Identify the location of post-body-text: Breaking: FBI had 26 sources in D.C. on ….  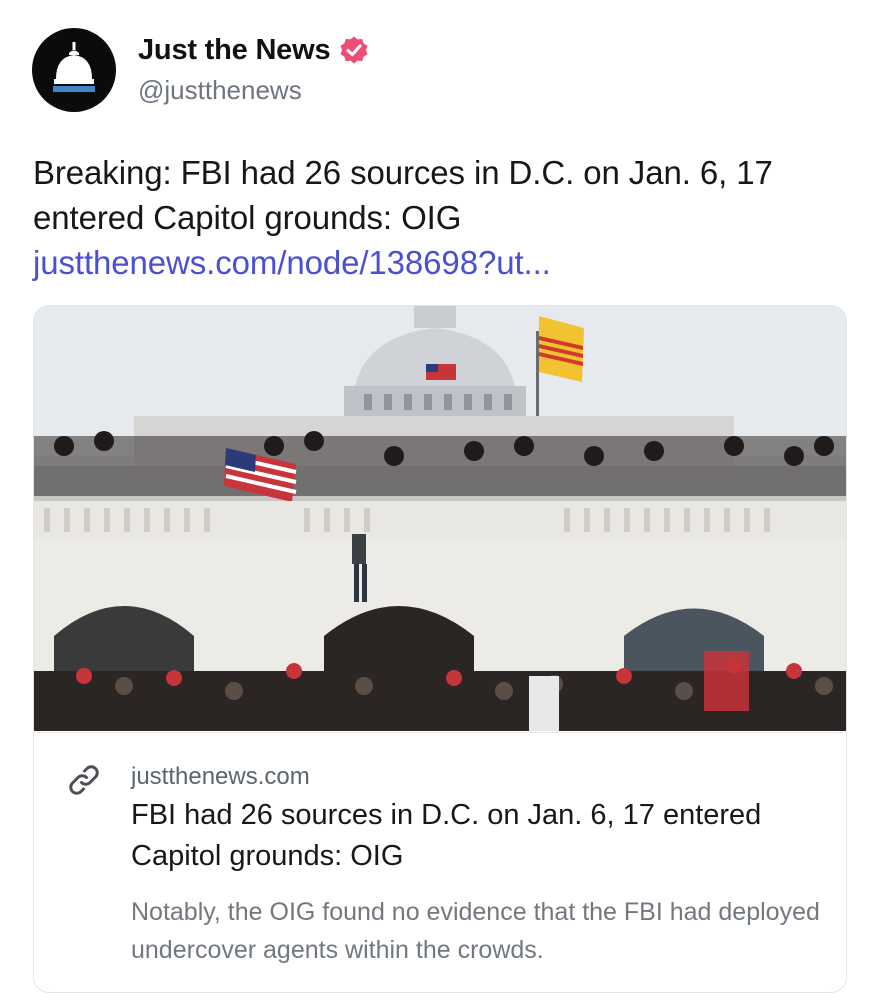
(403, 195).